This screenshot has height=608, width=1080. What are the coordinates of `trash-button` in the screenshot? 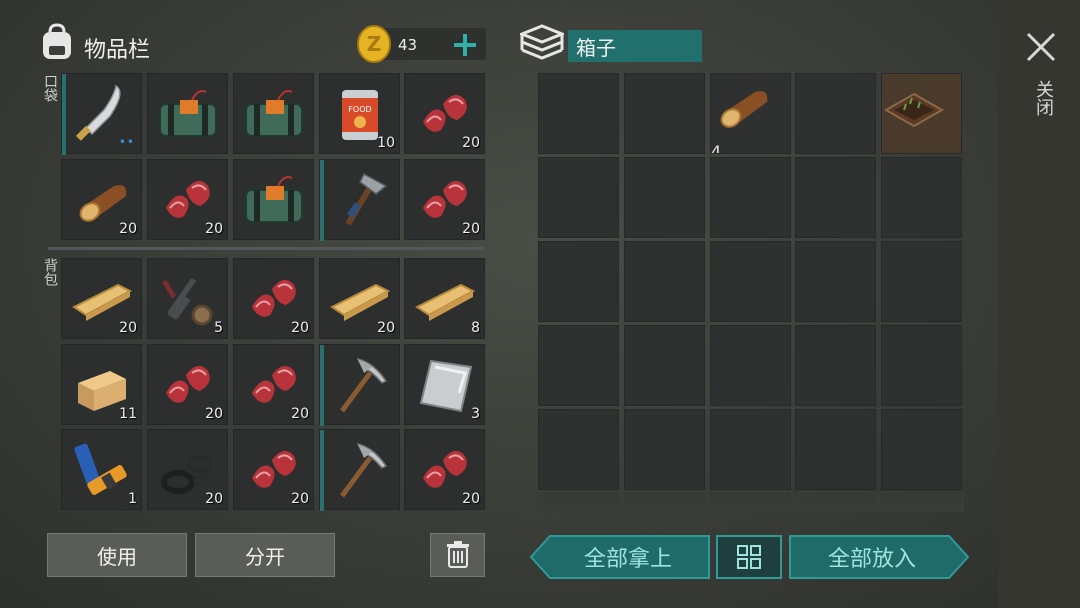 It's located at (457, 555).